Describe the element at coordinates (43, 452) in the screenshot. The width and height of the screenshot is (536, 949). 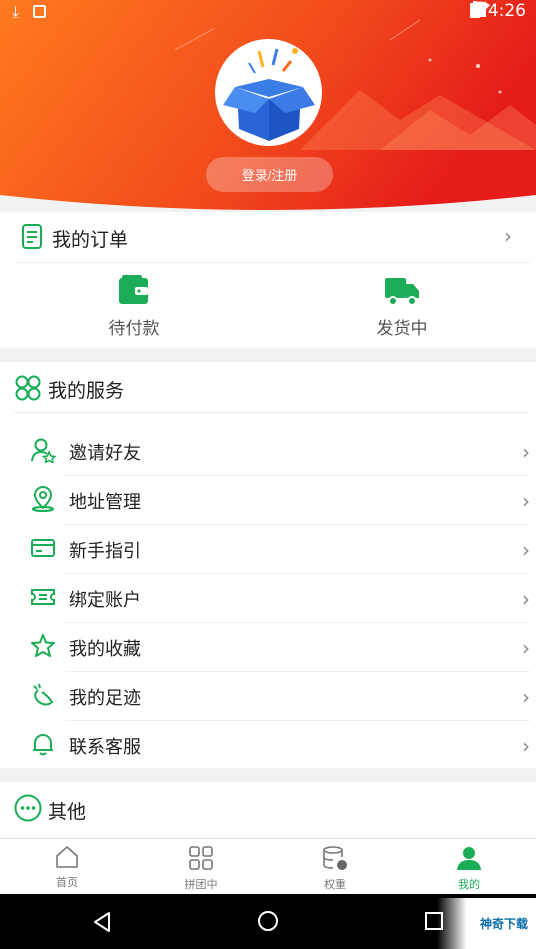
I see `invite-friend-icon` at that location.